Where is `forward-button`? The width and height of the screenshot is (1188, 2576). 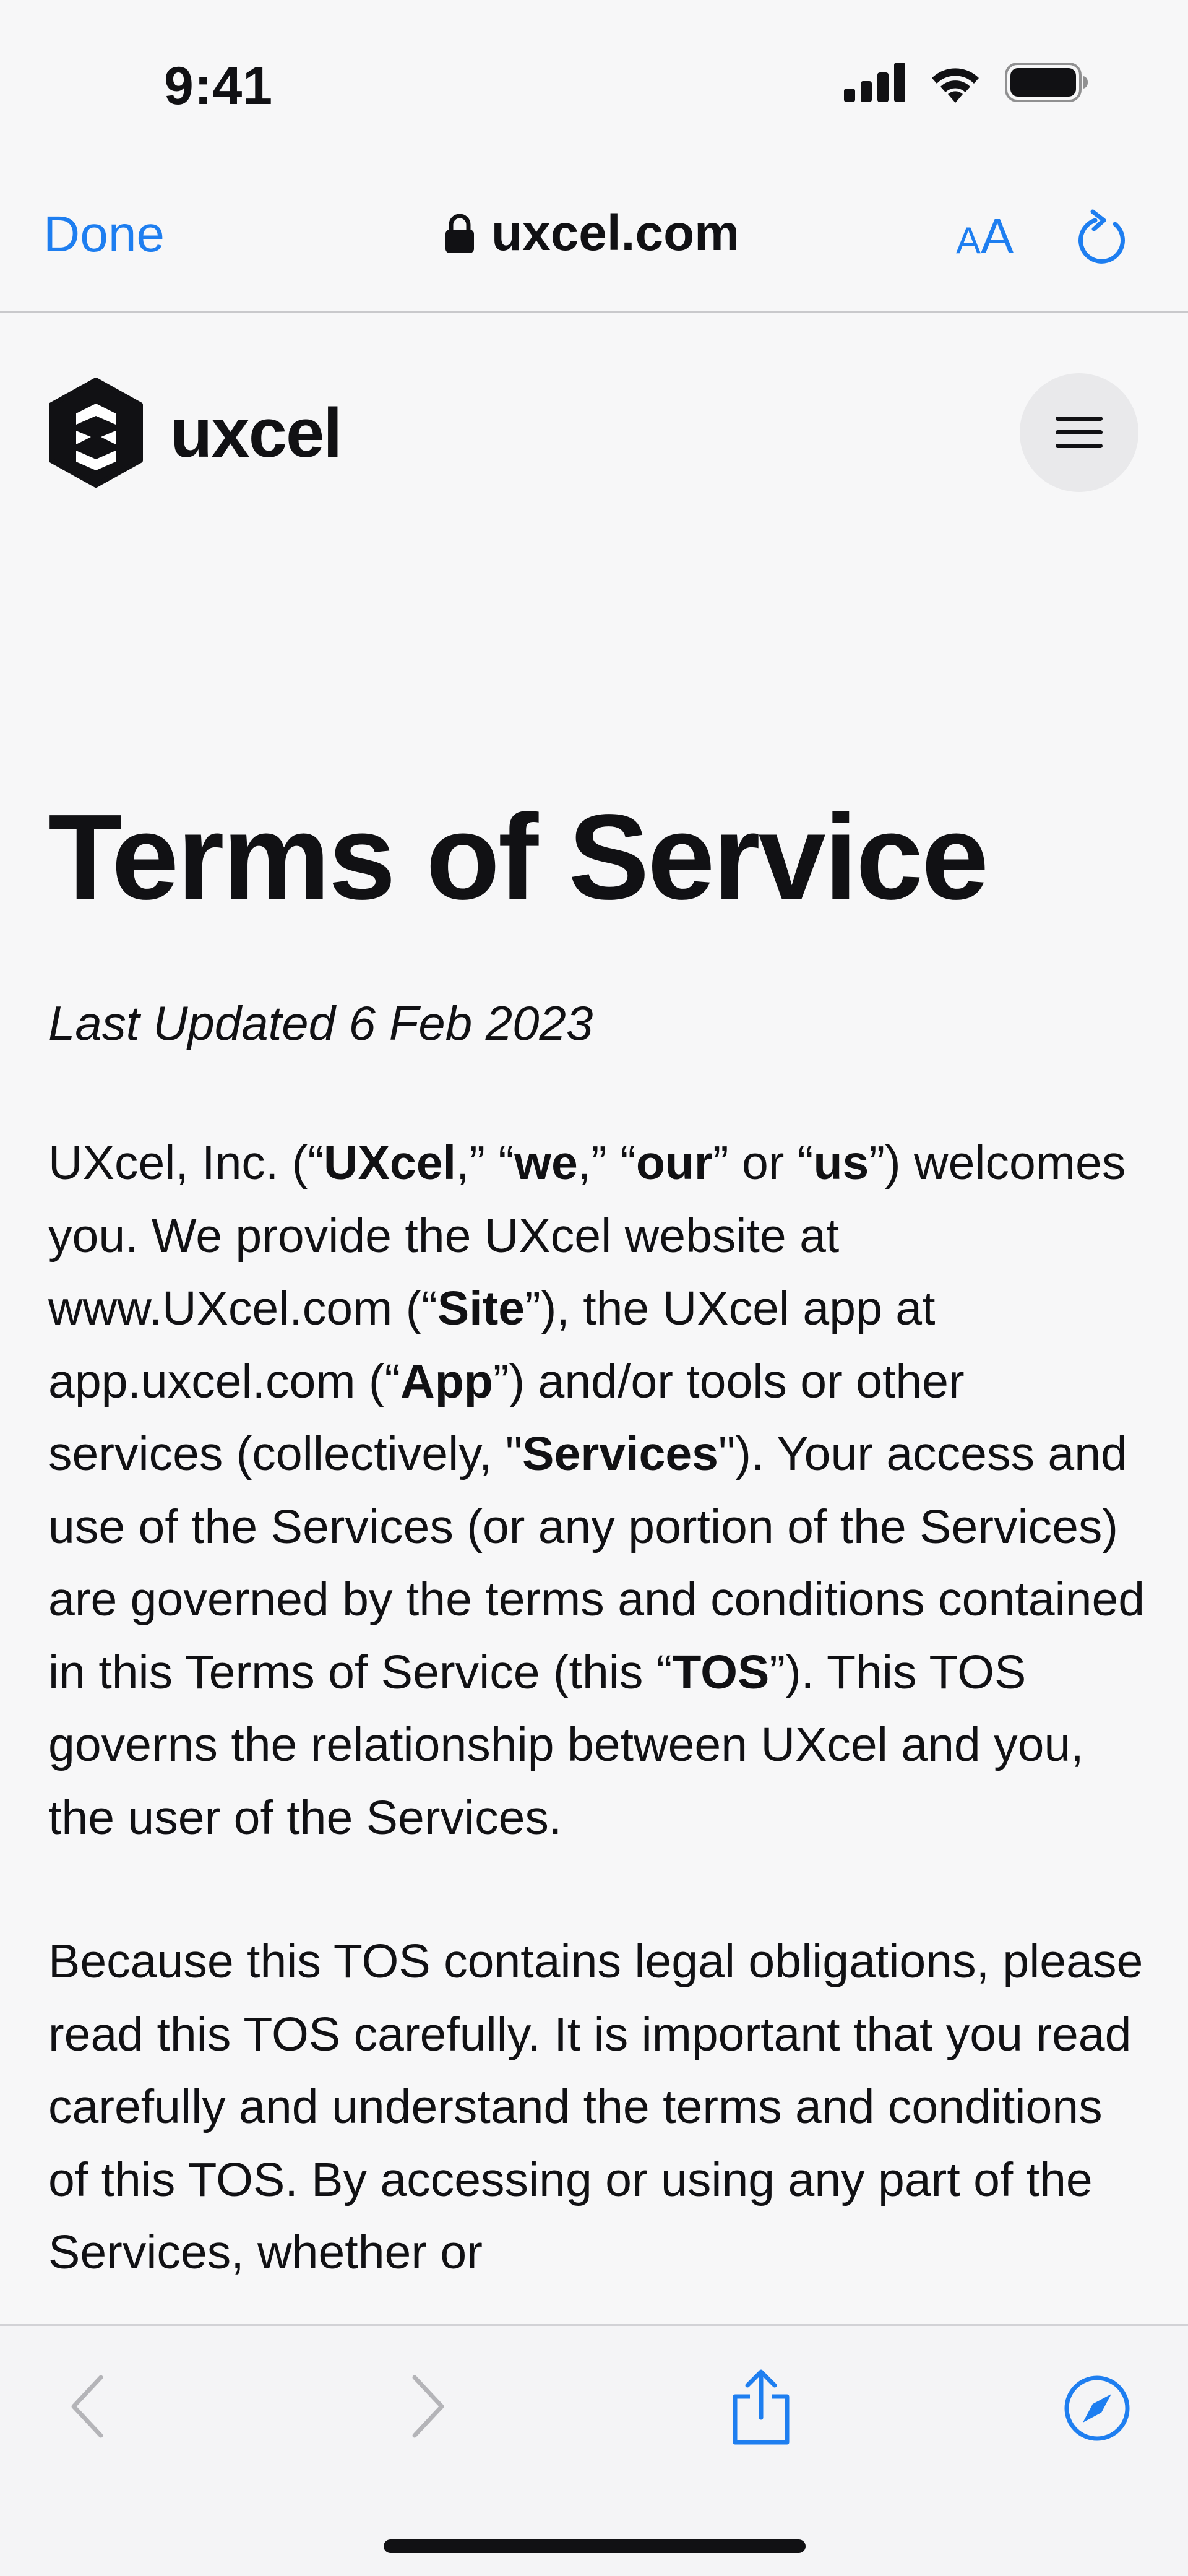 forward-button is located at coordinates (428, 2408).